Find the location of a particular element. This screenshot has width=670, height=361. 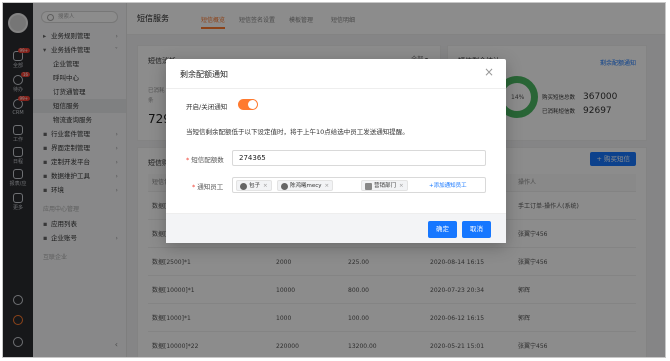

add-staff-link: +添加通知员工 is located at coordinates (448, 185).